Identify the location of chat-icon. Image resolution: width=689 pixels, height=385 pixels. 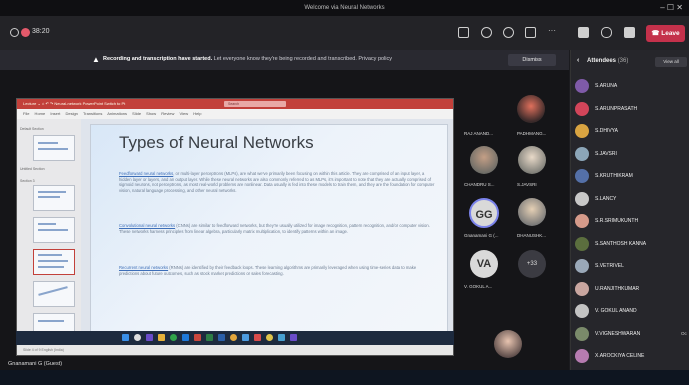
(486, 32).